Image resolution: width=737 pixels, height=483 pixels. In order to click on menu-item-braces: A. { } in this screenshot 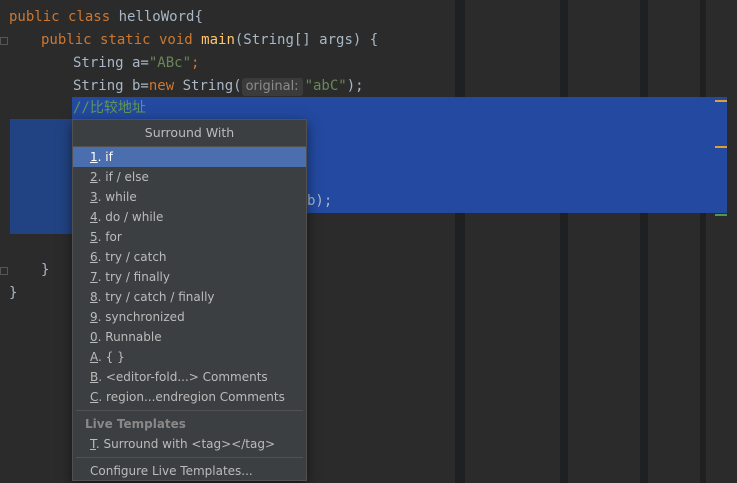, I will do `click(189, 357)`.